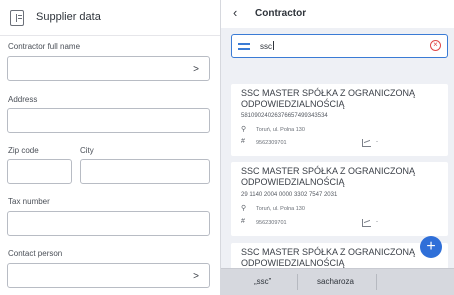 This screenshot has height=295, width=454. Describe the element at coordinates (39, 171) in the screenshot. I see `zip-field` at that location.